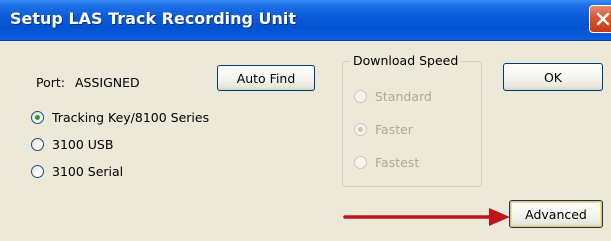  What do you see at coordinates (406, 60) in the screenshot?
I see `download-speed-legend: Download Speed` at bounding box center [406, 60].